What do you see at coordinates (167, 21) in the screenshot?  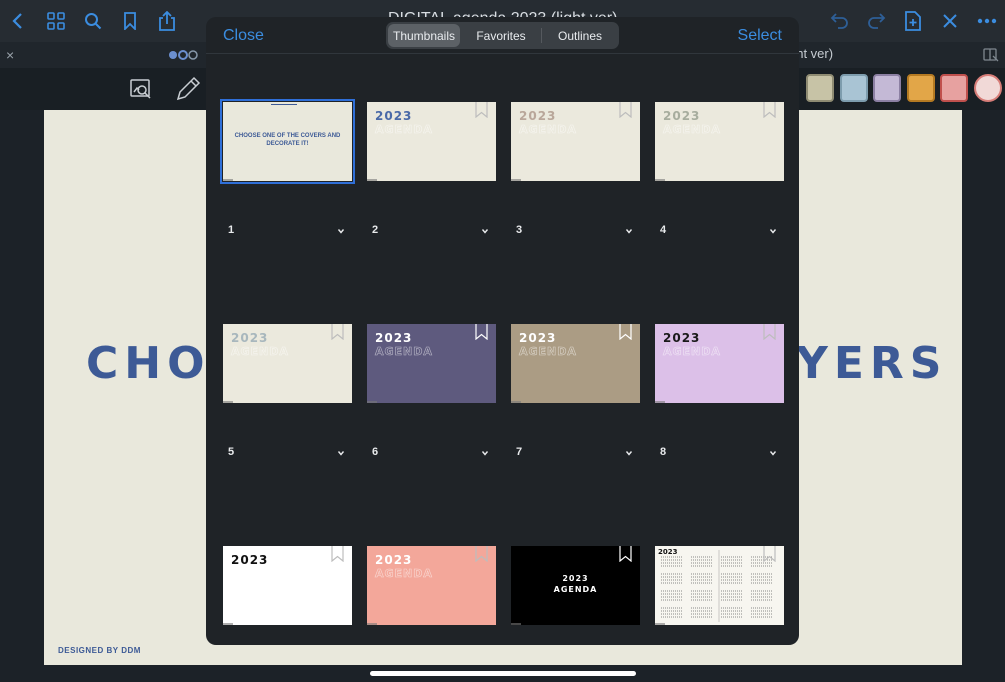 I see `share-icon` at bounding box center [167, 21].